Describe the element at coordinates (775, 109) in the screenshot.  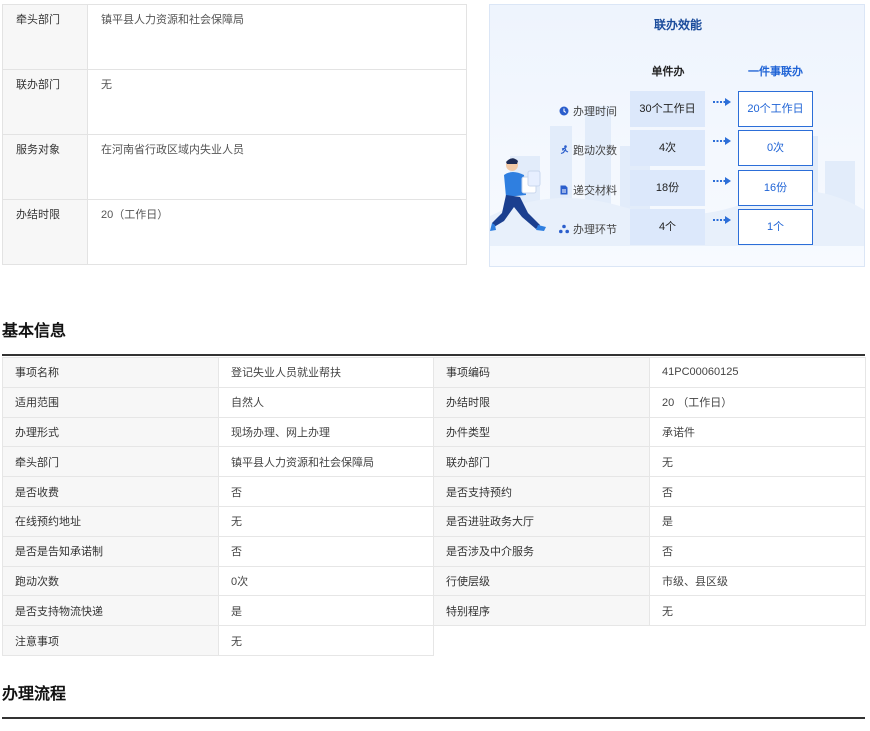
I see `joint-value: 20个工作日` at that location.